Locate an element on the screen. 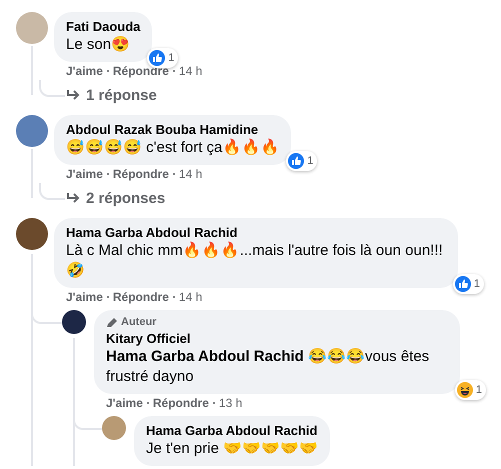 This screenshot has height=469, width=501. comment-text: Hama Garba Abdoul Rachid 😂😂😂vous êtes frustré dayno is located at coordinates (268, 367).